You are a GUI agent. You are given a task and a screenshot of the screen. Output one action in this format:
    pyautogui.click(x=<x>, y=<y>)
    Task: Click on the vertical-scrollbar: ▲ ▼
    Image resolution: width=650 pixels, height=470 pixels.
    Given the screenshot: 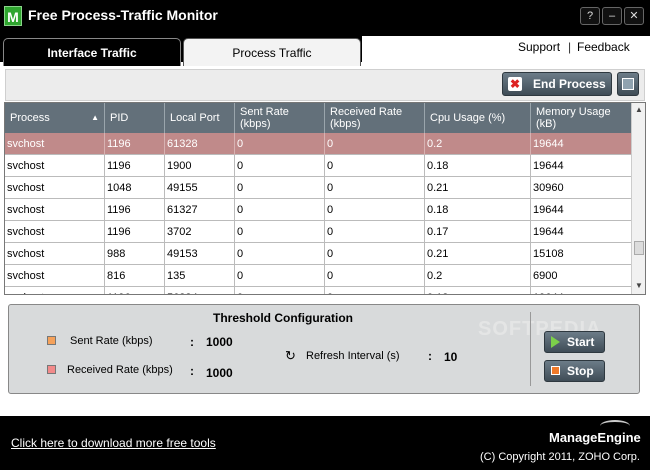 What is the action you would take?
    pyautogui.click(x=638, y=198)
    